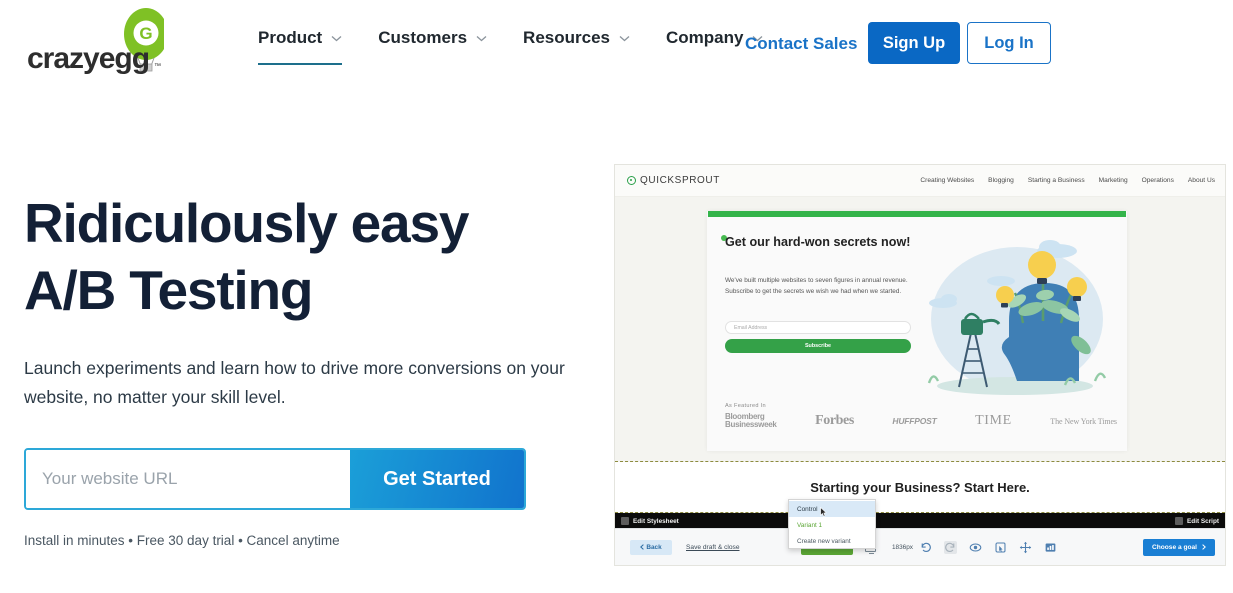 This screenshot has width=1233, height=593. What do you see at coordinates (1179, 521) in the screenshot?
I see `script-icon` at bounding box center [1179, 521].